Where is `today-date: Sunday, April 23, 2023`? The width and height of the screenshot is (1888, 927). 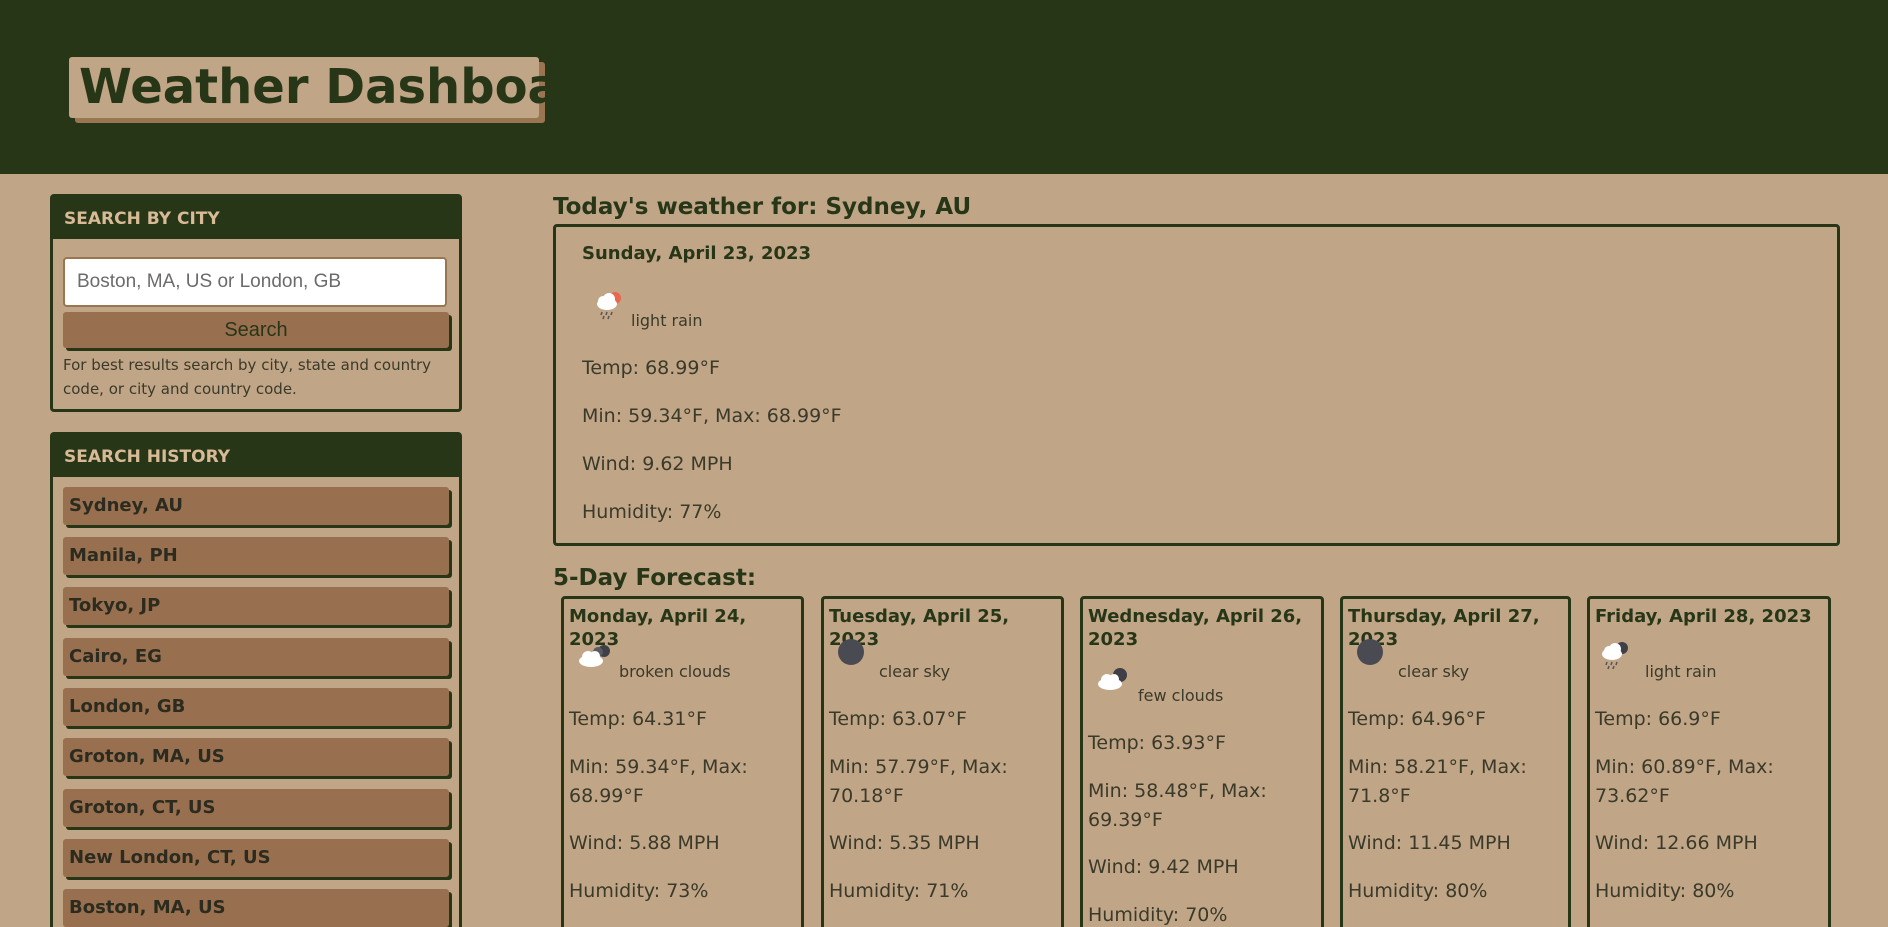 today-date: Sunday, April 23, 2023 is located at coordinates (697, 253).